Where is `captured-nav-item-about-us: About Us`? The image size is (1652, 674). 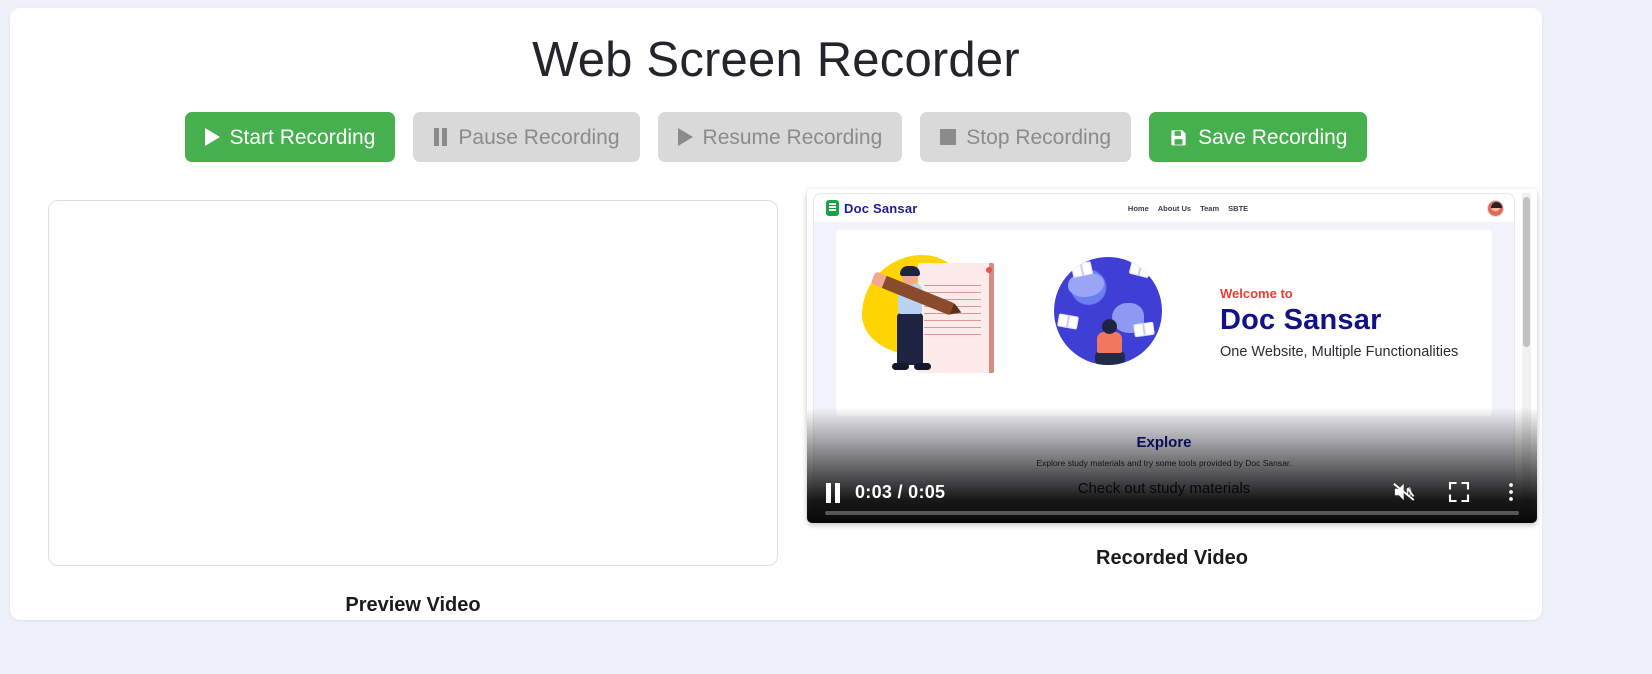 captured-nav-item-about-us: About Us is located at coordinates (1174, 208).